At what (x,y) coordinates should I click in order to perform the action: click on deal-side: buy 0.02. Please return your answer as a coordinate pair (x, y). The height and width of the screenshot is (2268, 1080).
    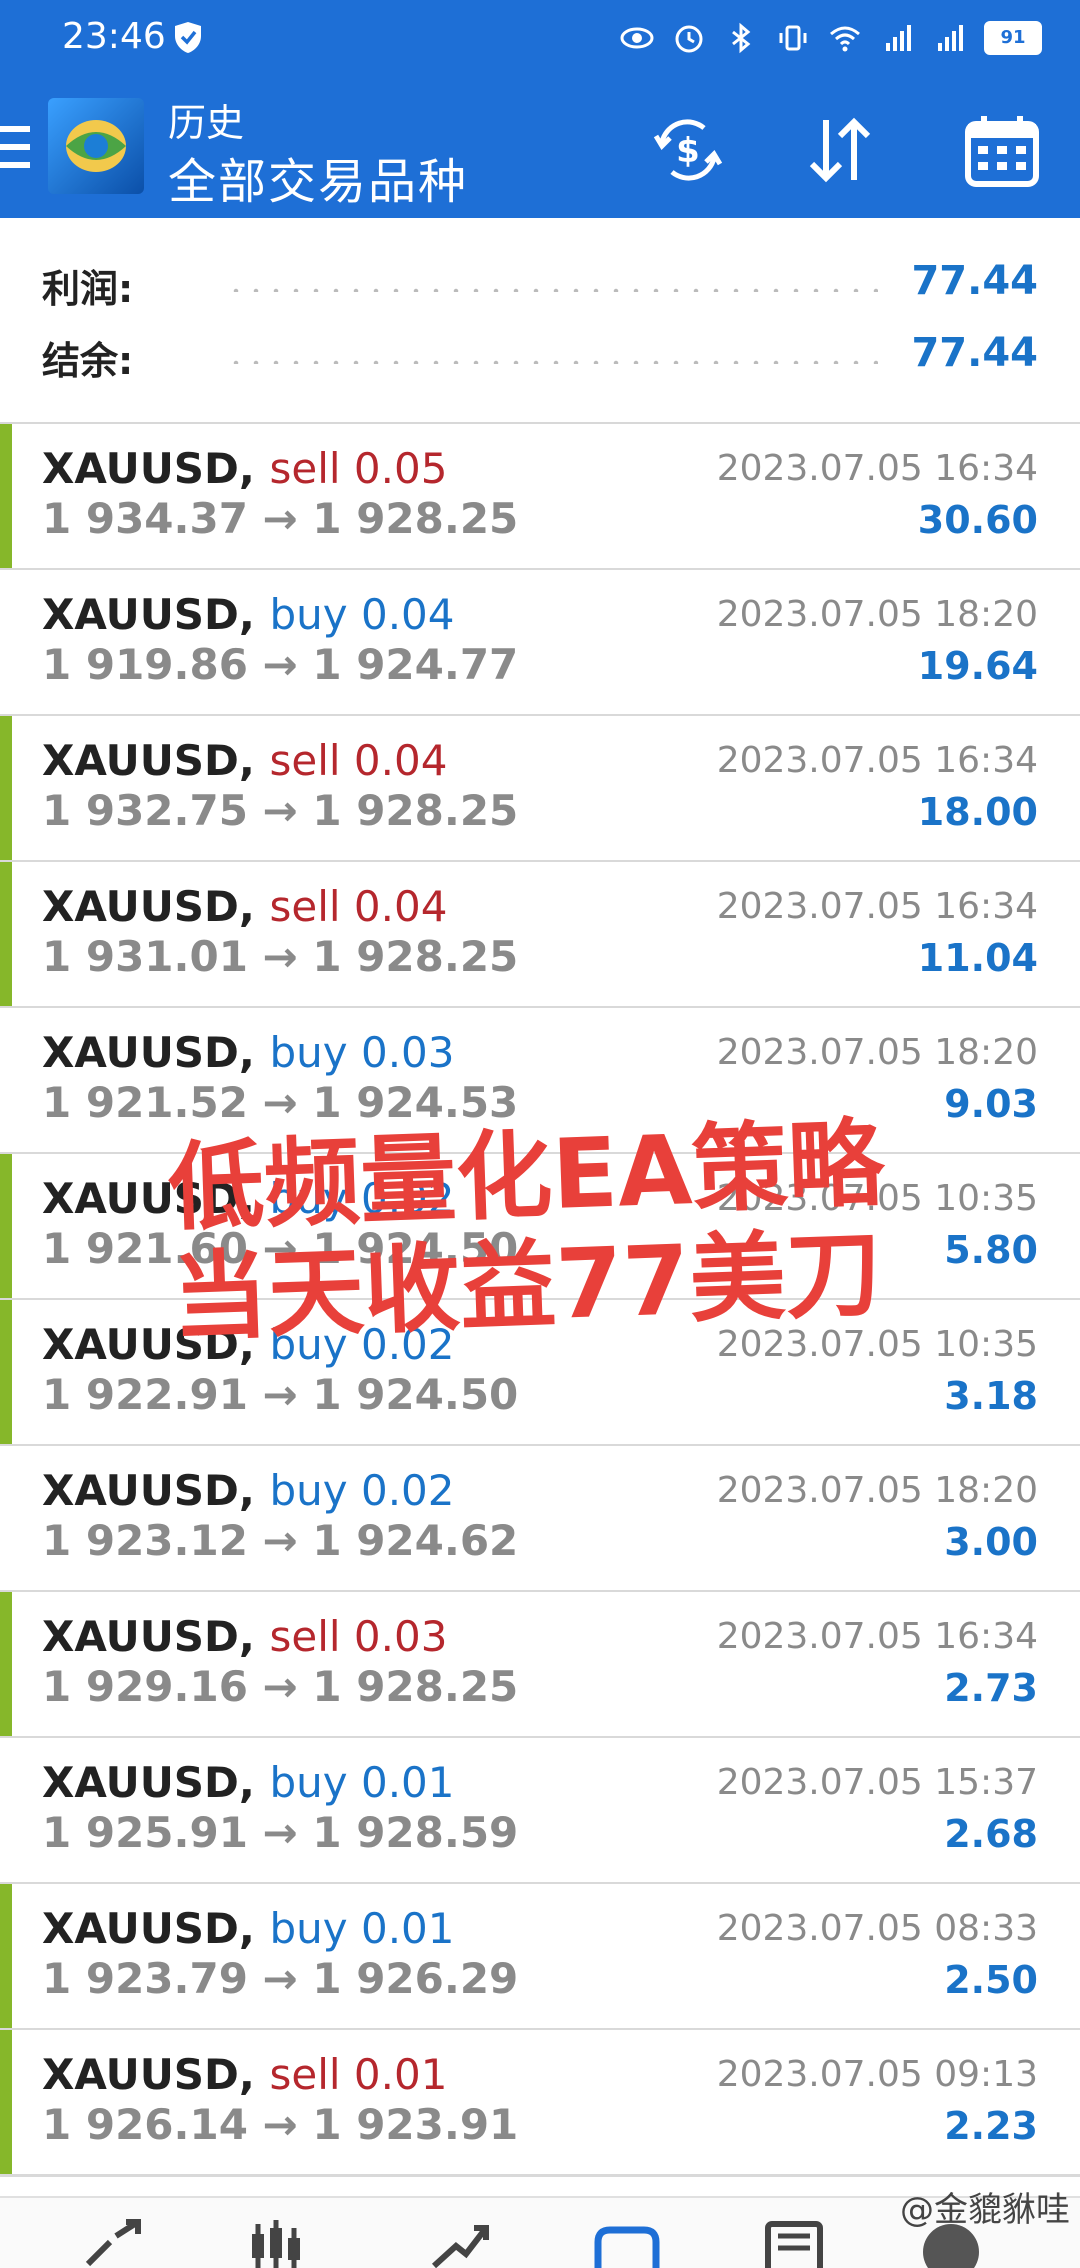
    Looking at the image, I should click on (362, 1490).